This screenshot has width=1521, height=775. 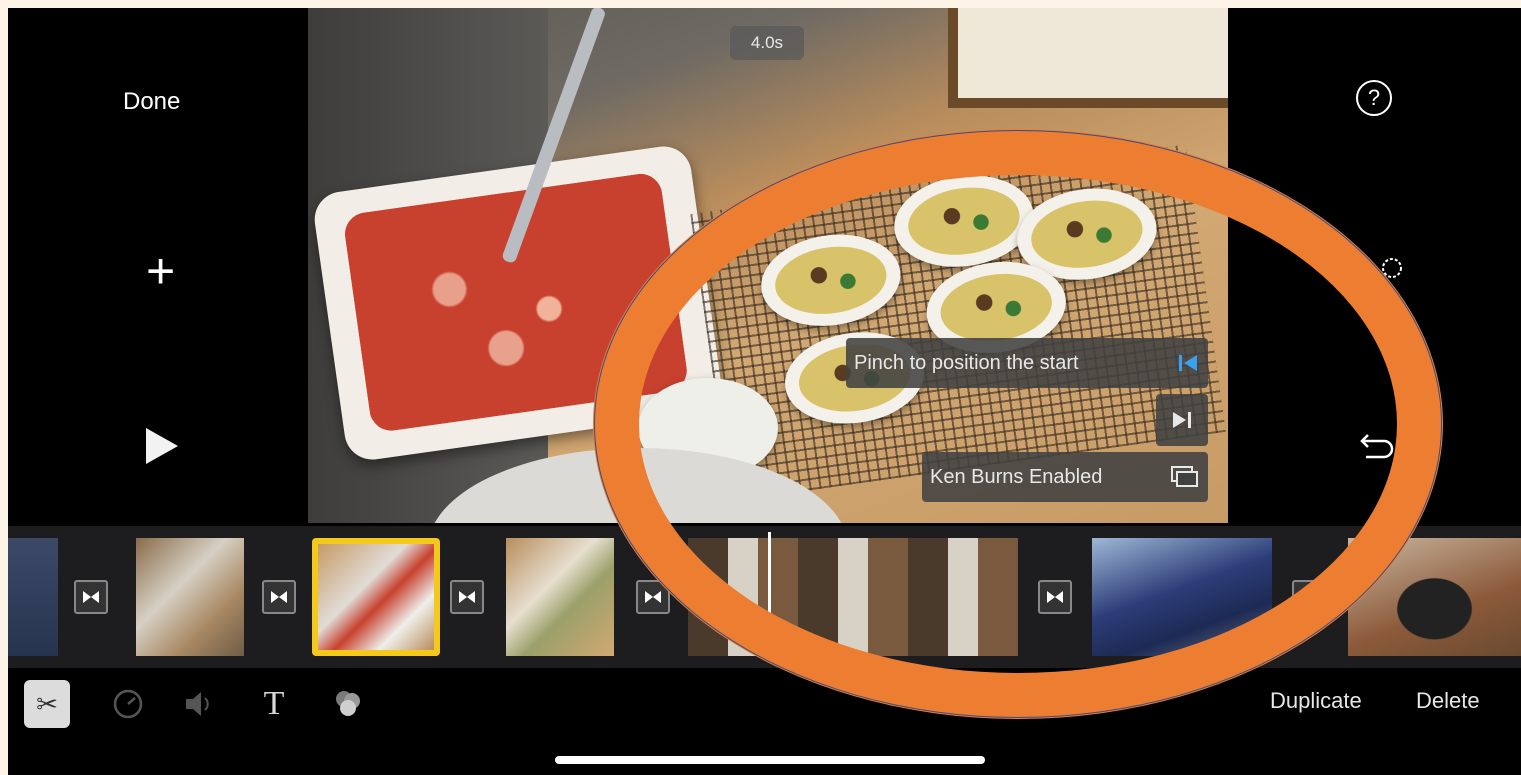 What do you see at coordinates (1448, 701) in the screenshot?
I see `delete-button: Delete` at bounding box center [1448, 701].